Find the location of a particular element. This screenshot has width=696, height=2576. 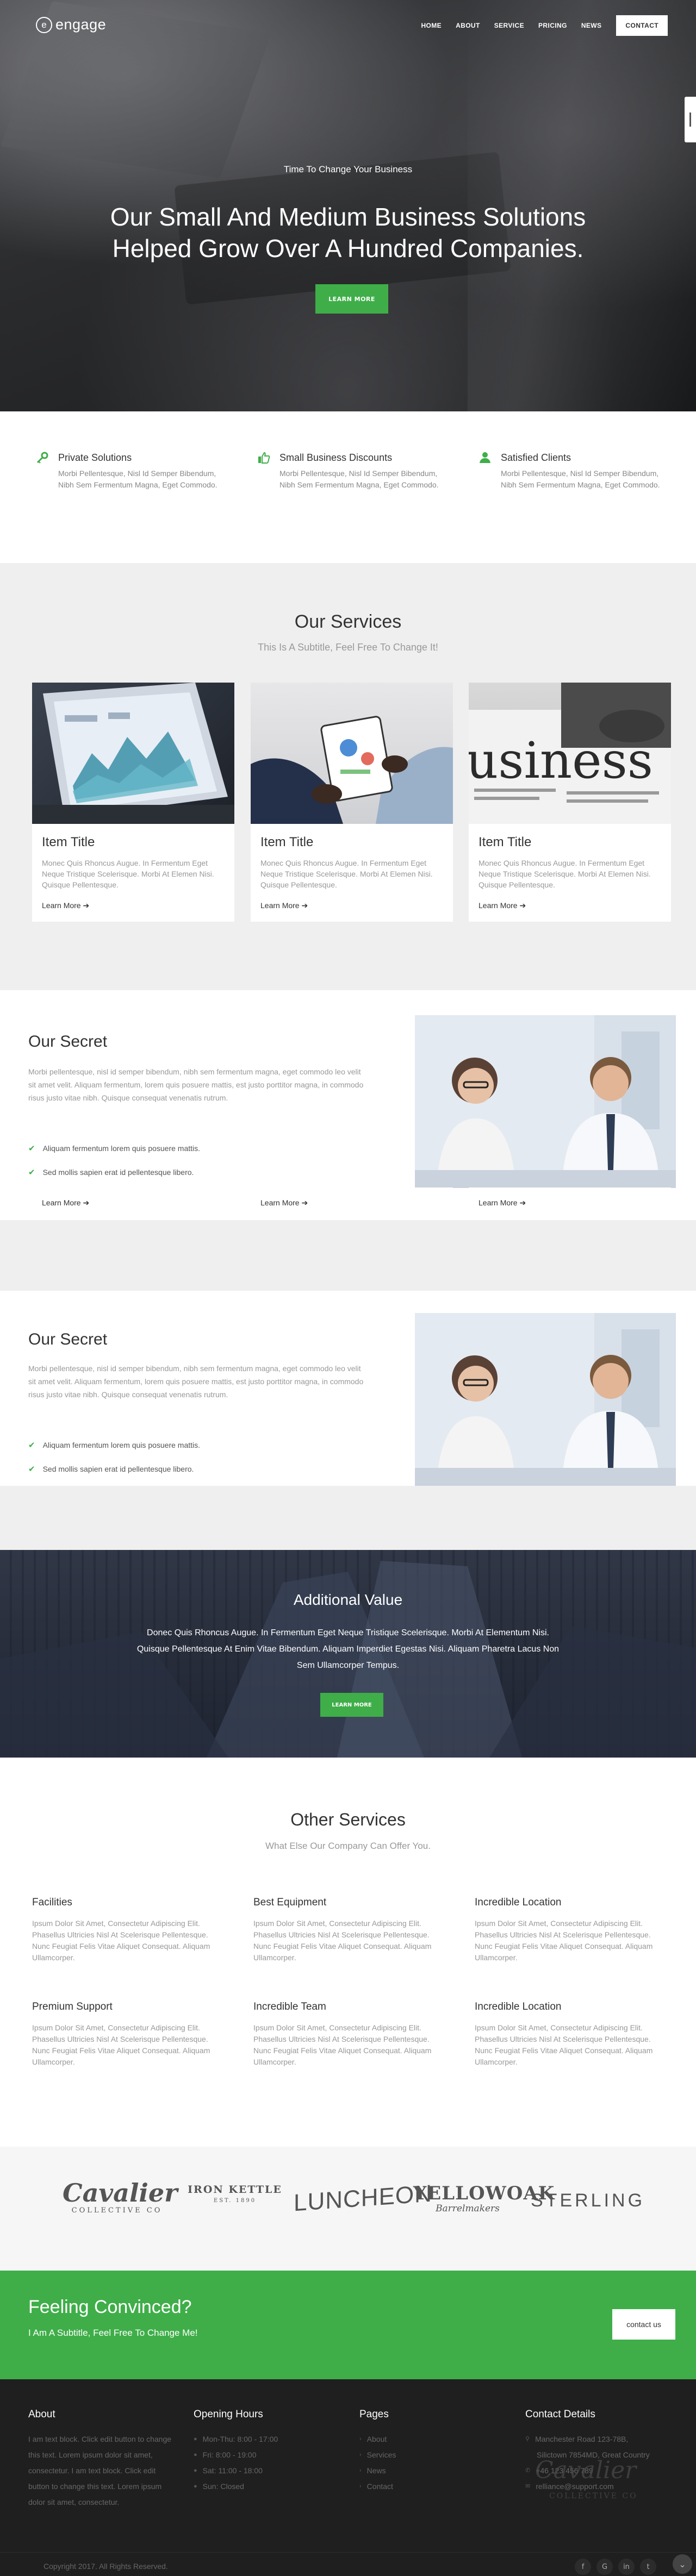

site-logo: e engage is located at coordinates (71, 24).